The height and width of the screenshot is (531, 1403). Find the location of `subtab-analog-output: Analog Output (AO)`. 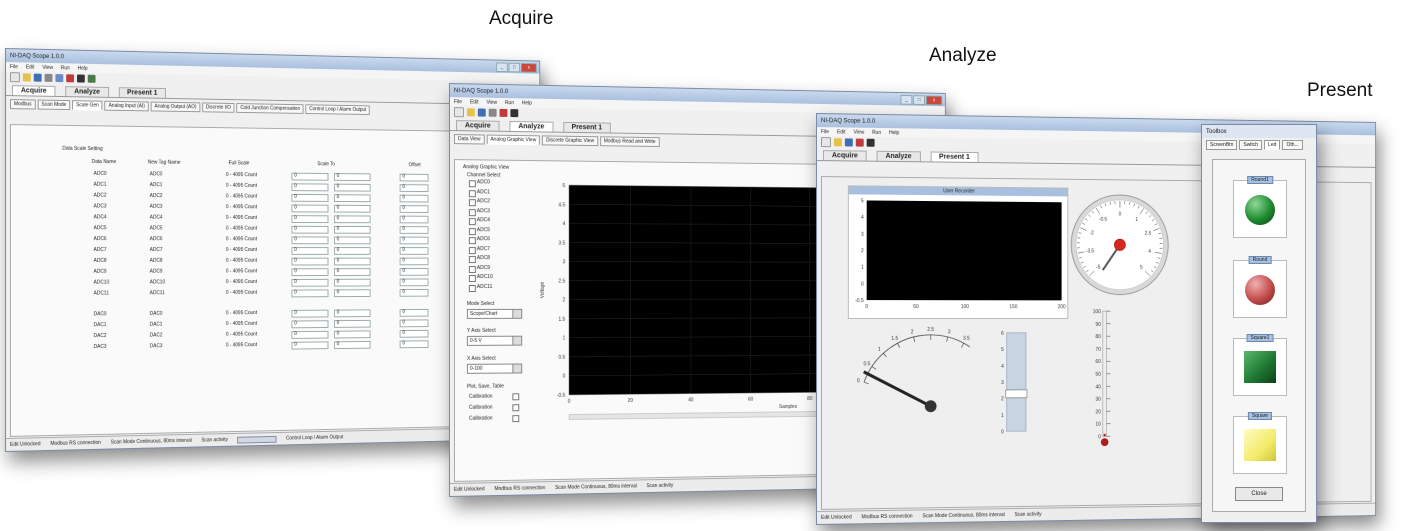

subtab-analog-output: Analog Output (AO) is located at coordinates (175, 107).